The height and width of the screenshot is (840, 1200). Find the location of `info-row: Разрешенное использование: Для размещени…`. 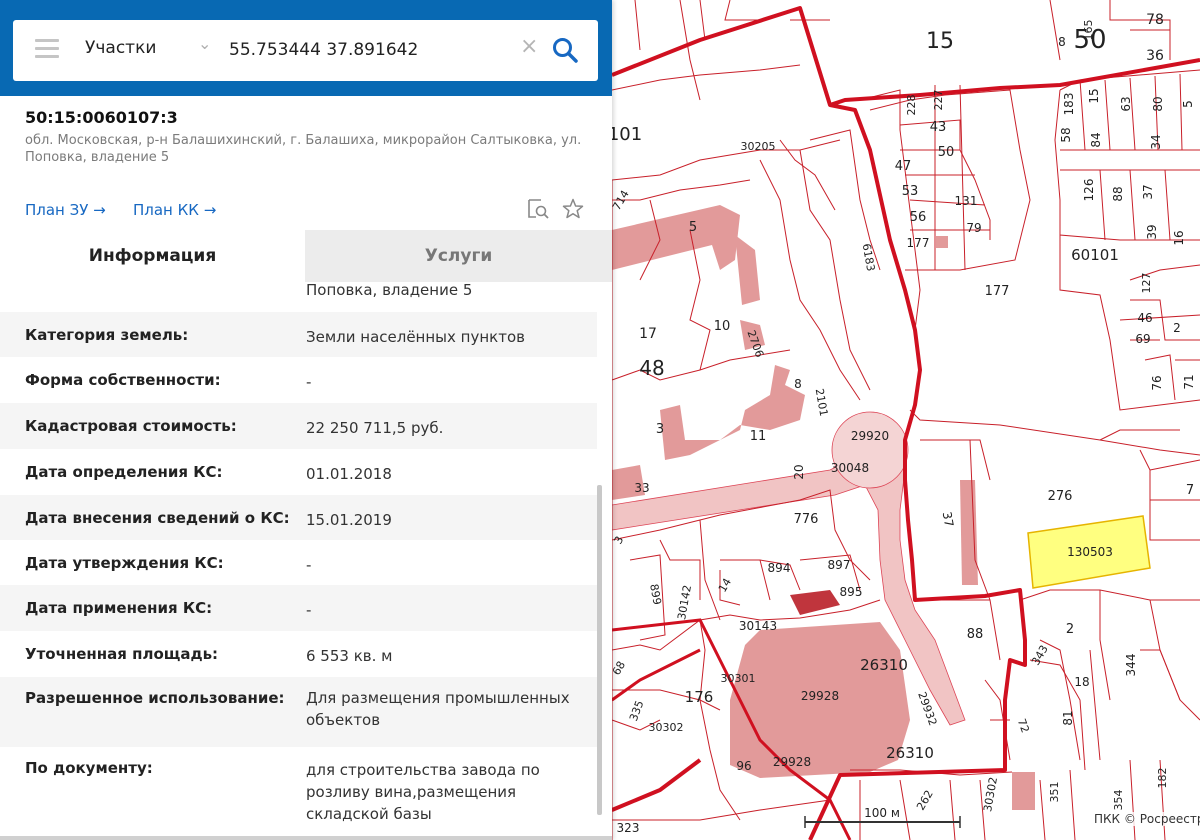

info-row: Разрешенное использование: Для размещени… is located at coordinates (298, 712).